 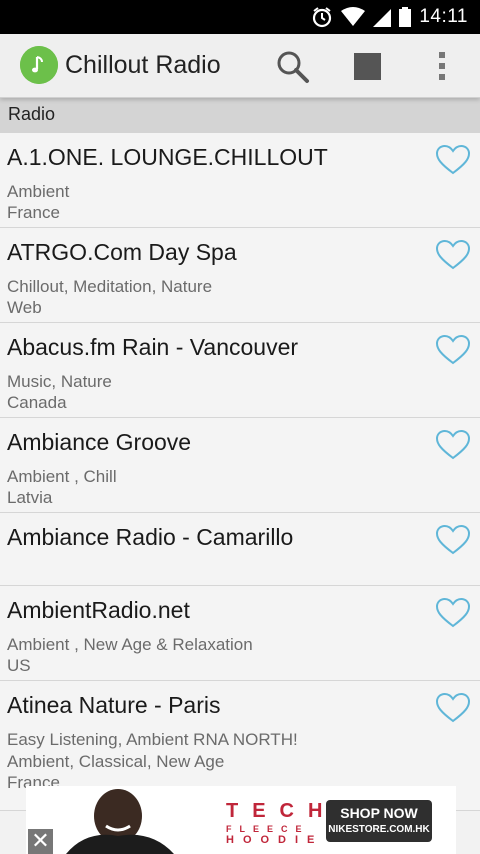 I want to click on station-country: Latvia, so click(x=30, y=497).